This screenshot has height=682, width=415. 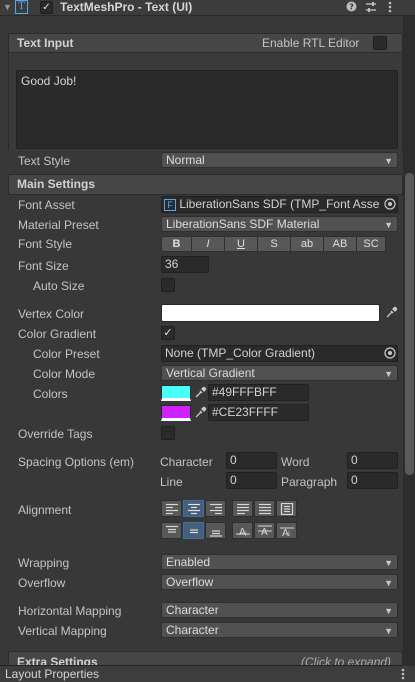 I want to click on wrapping-dropdown: Enabled ▼, so click(x=279, y=562).